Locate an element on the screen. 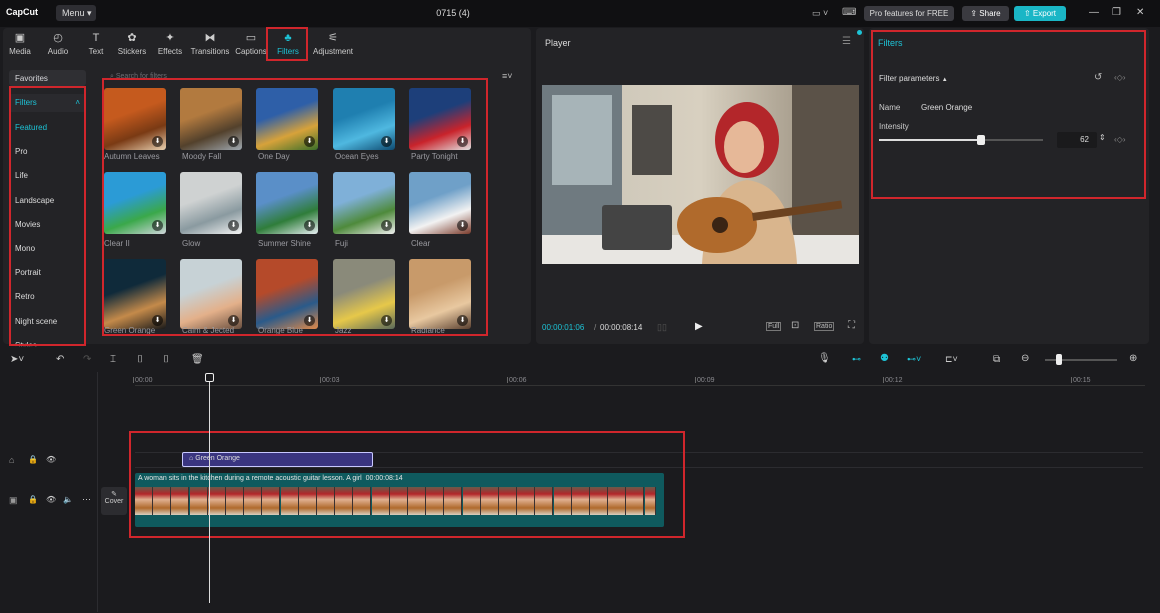 This screenshot has width=1160, height=613. filters-category: Filters ˄ is located at coordinates (47, 103).